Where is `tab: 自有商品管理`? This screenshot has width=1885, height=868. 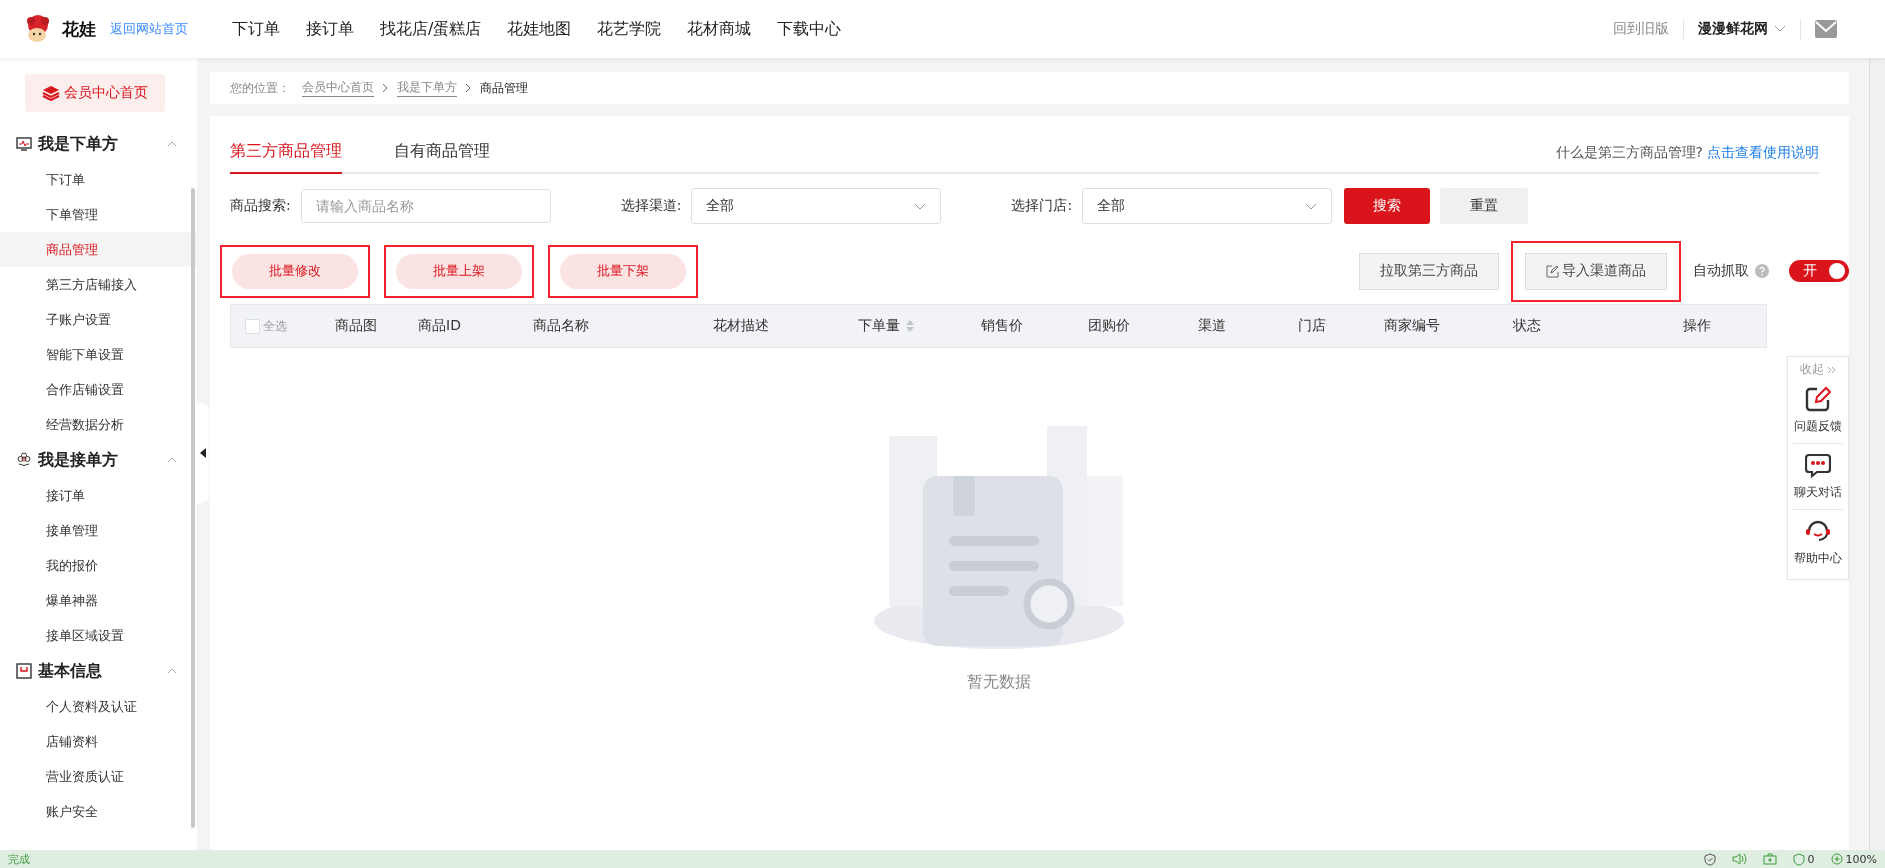
tab: 自有商品管理 is located at coordinates (442, 157).